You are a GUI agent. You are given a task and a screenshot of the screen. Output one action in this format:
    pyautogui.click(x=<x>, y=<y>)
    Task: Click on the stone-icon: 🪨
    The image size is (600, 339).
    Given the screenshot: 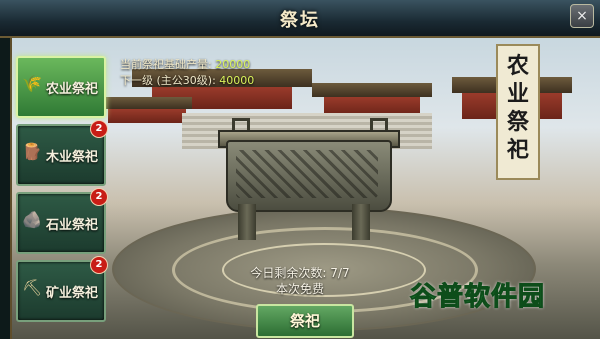 What is the action you would take?
    pyautogui.click(x=32, y=219)
    